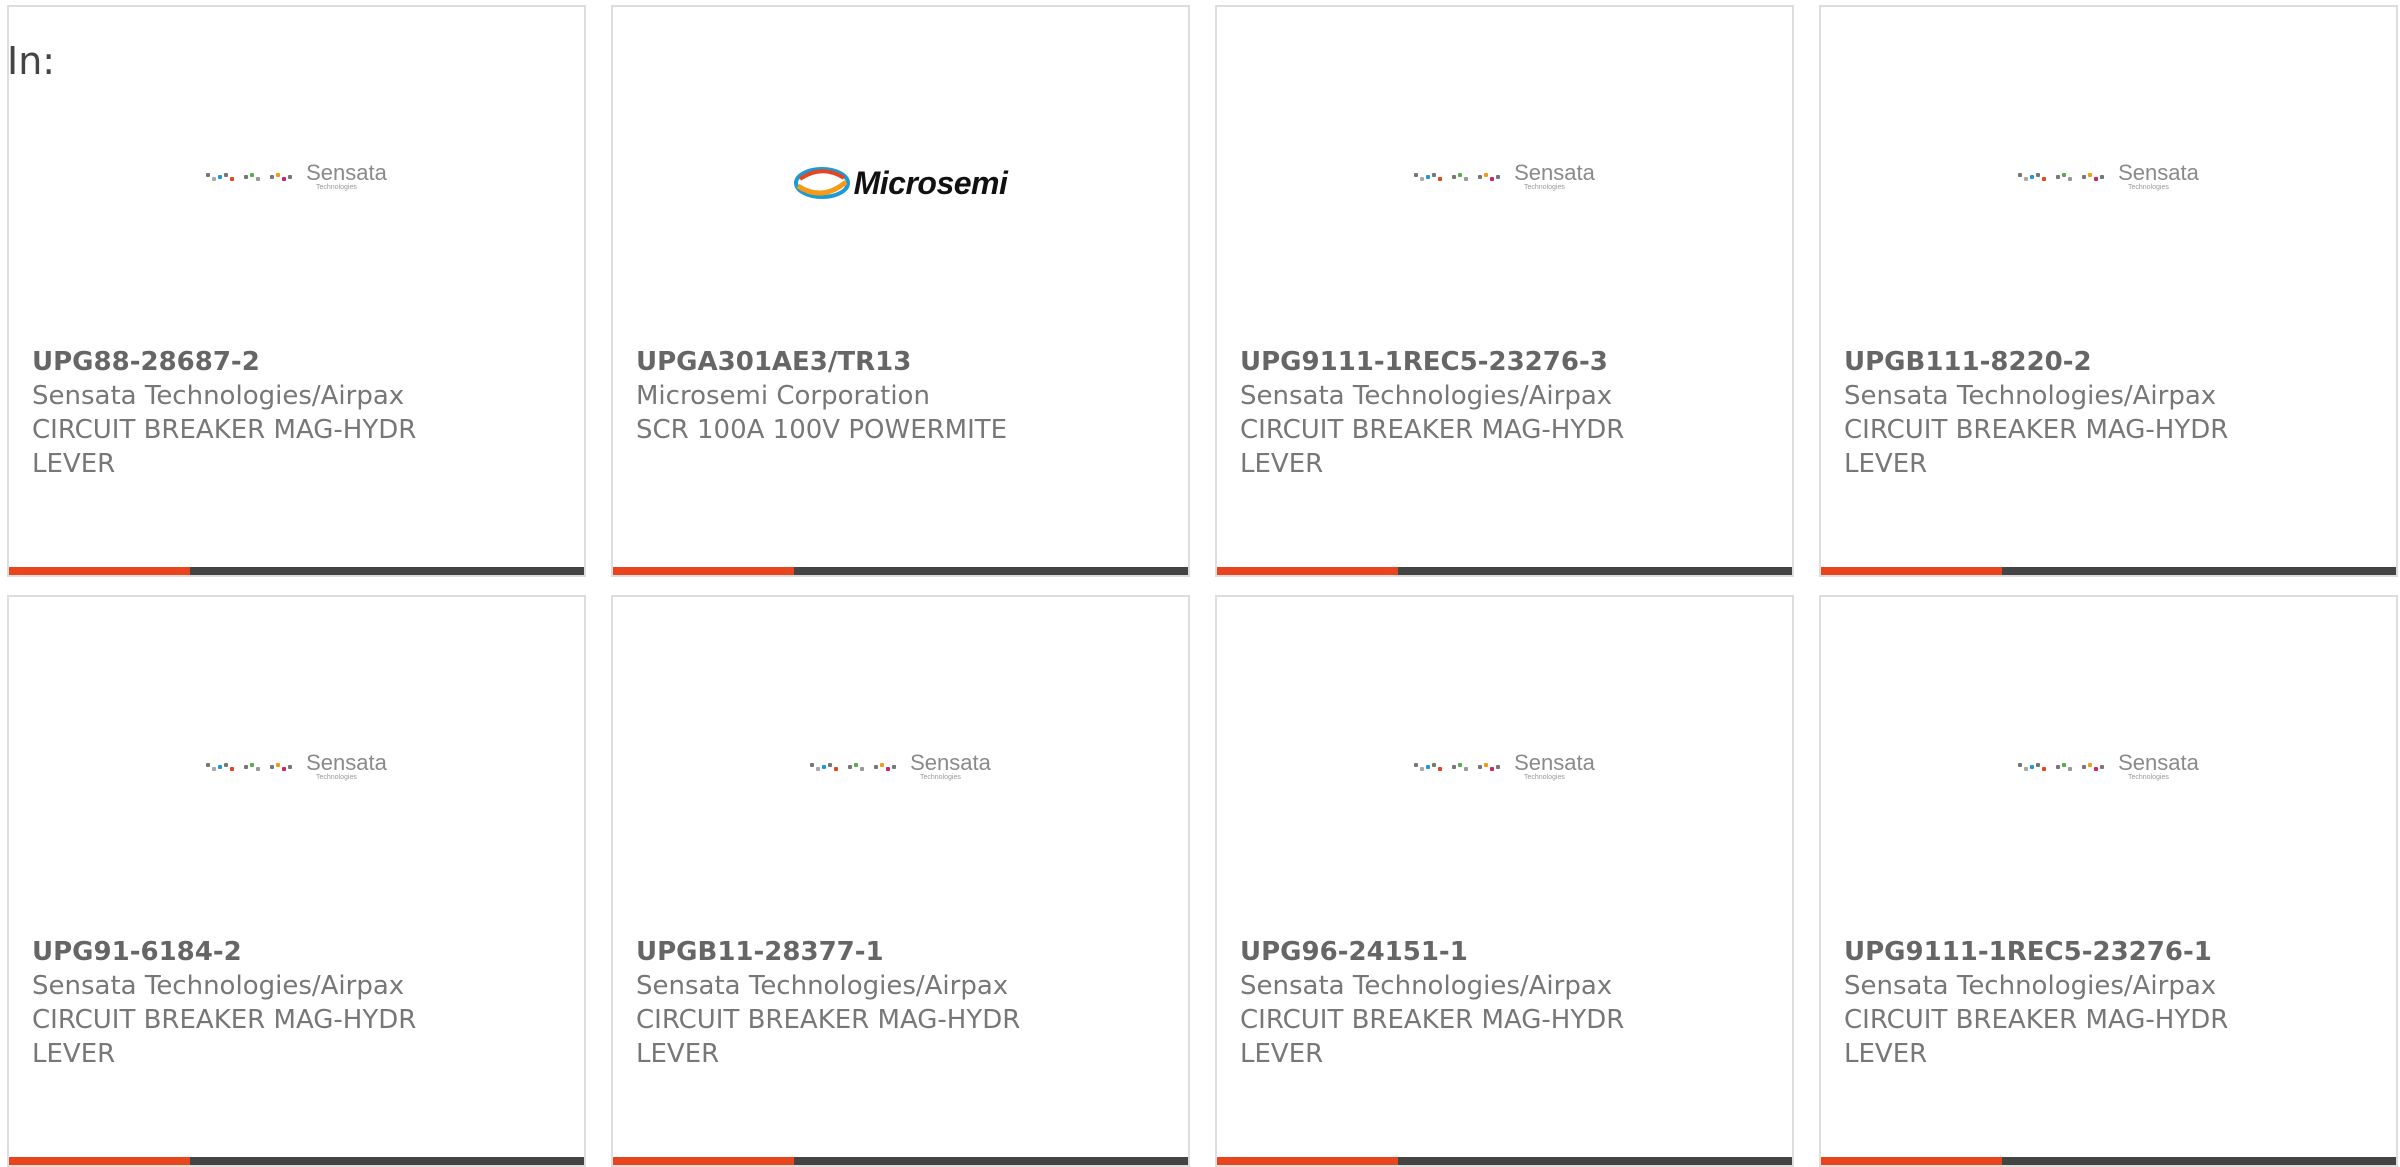 This screenshot has width=2400, height=1167. Describe the element at coordinates (2110, 362) in the screenshot. I see `part-number: UPGB111-8220-2` at that location.